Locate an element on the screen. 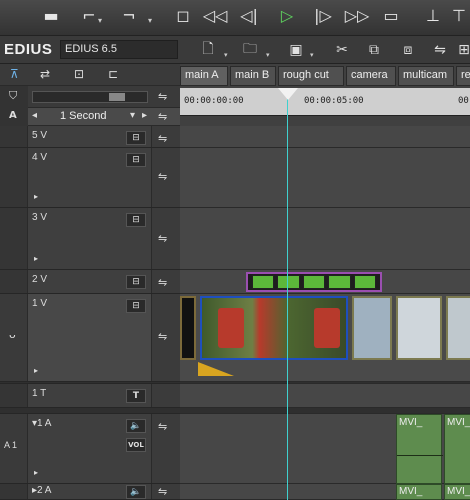  sync-mode-icon: ⊡ is located at coordinates (79, 74).